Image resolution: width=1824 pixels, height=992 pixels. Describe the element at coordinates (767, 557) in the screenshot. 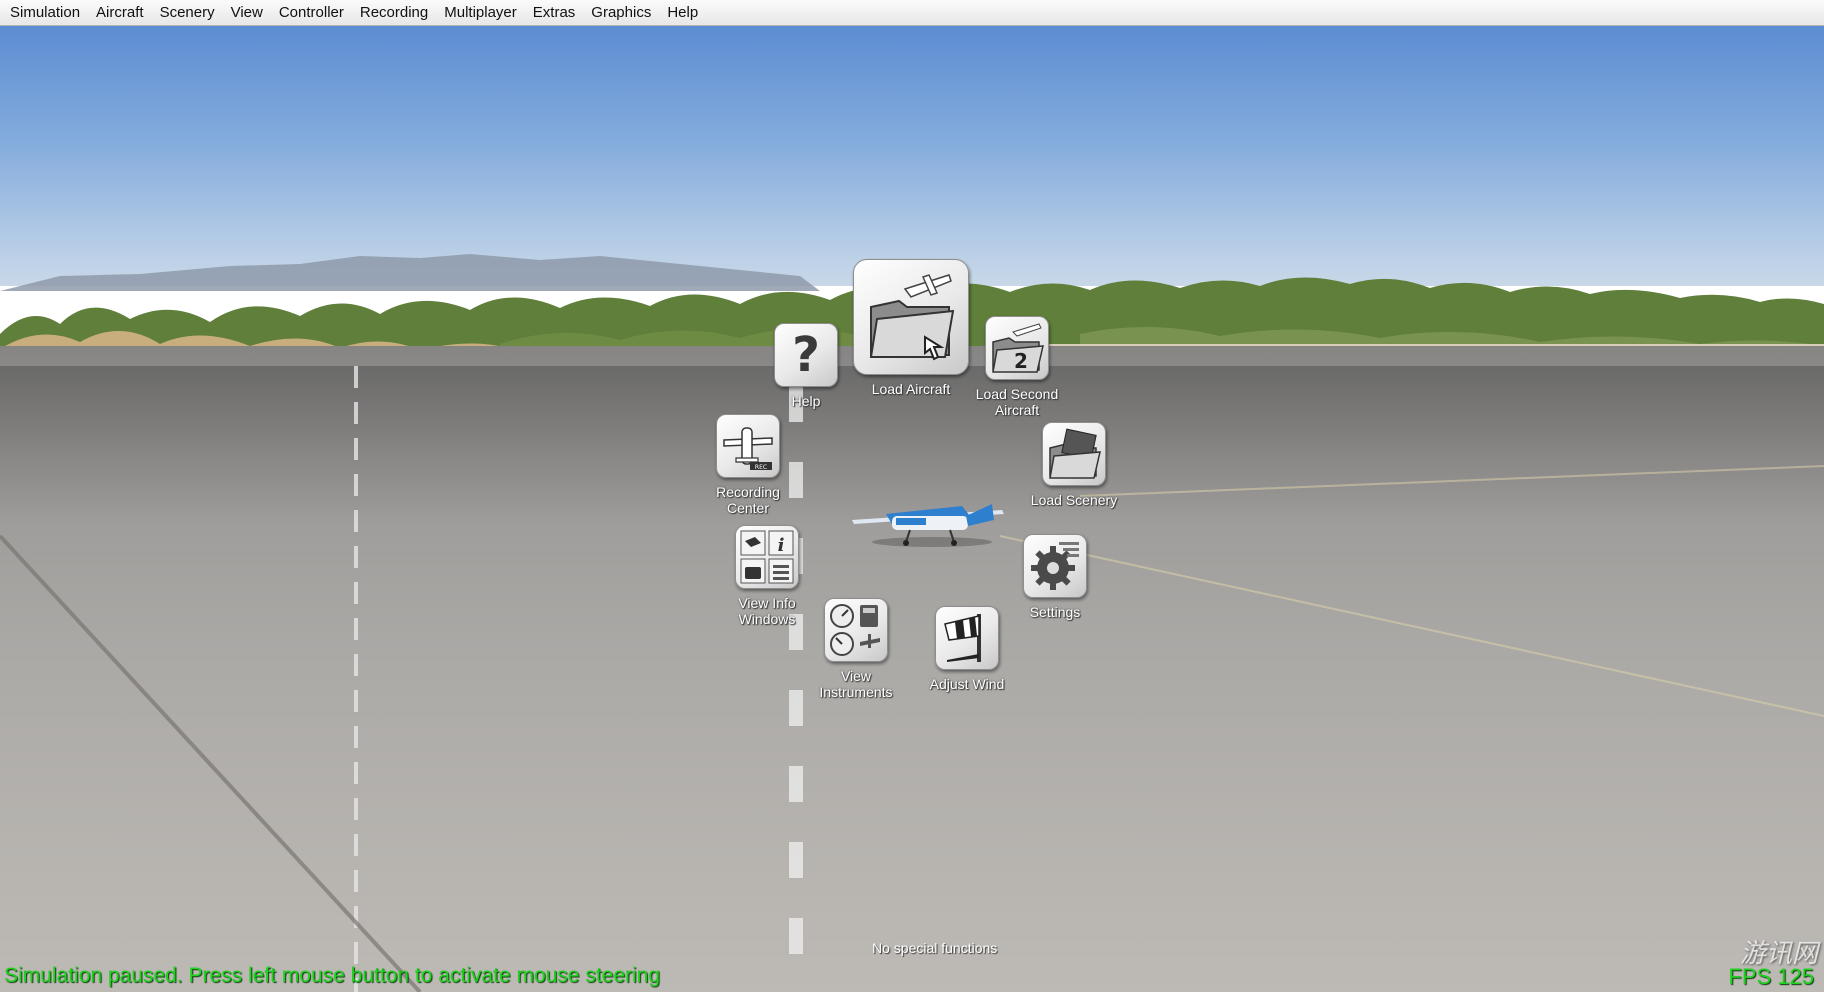

I see `info-windows-icon: i` at that location.